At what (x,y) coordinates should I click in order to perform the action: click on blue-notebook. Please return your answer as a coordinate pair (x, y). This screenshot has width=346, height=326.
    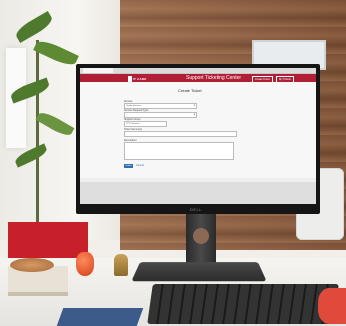
    Looking at the image, I should click on (100, 317).